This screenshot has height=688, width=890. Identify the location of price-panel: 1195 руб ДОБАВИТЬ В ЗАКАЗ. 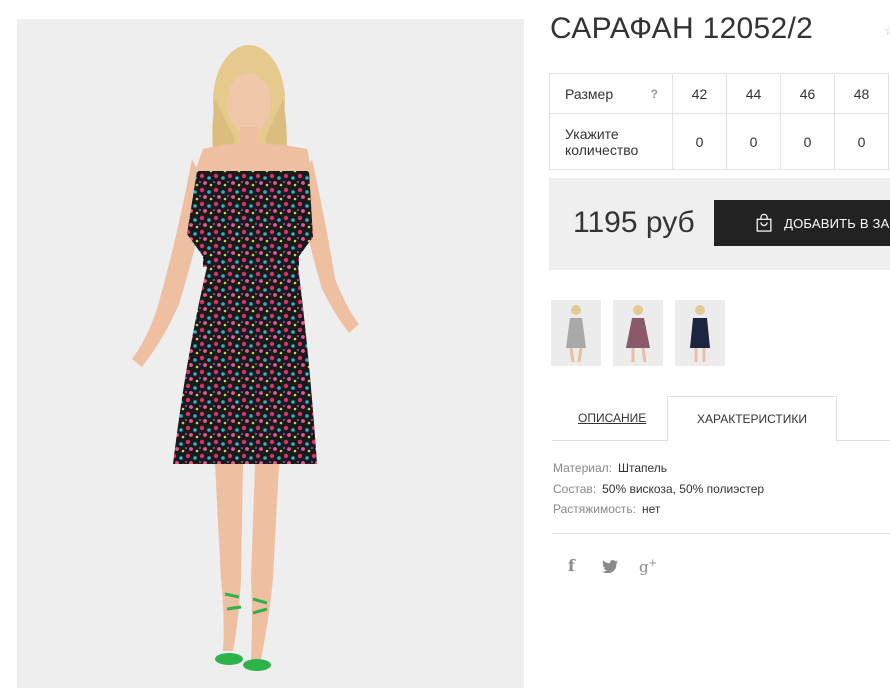
(719, 224).